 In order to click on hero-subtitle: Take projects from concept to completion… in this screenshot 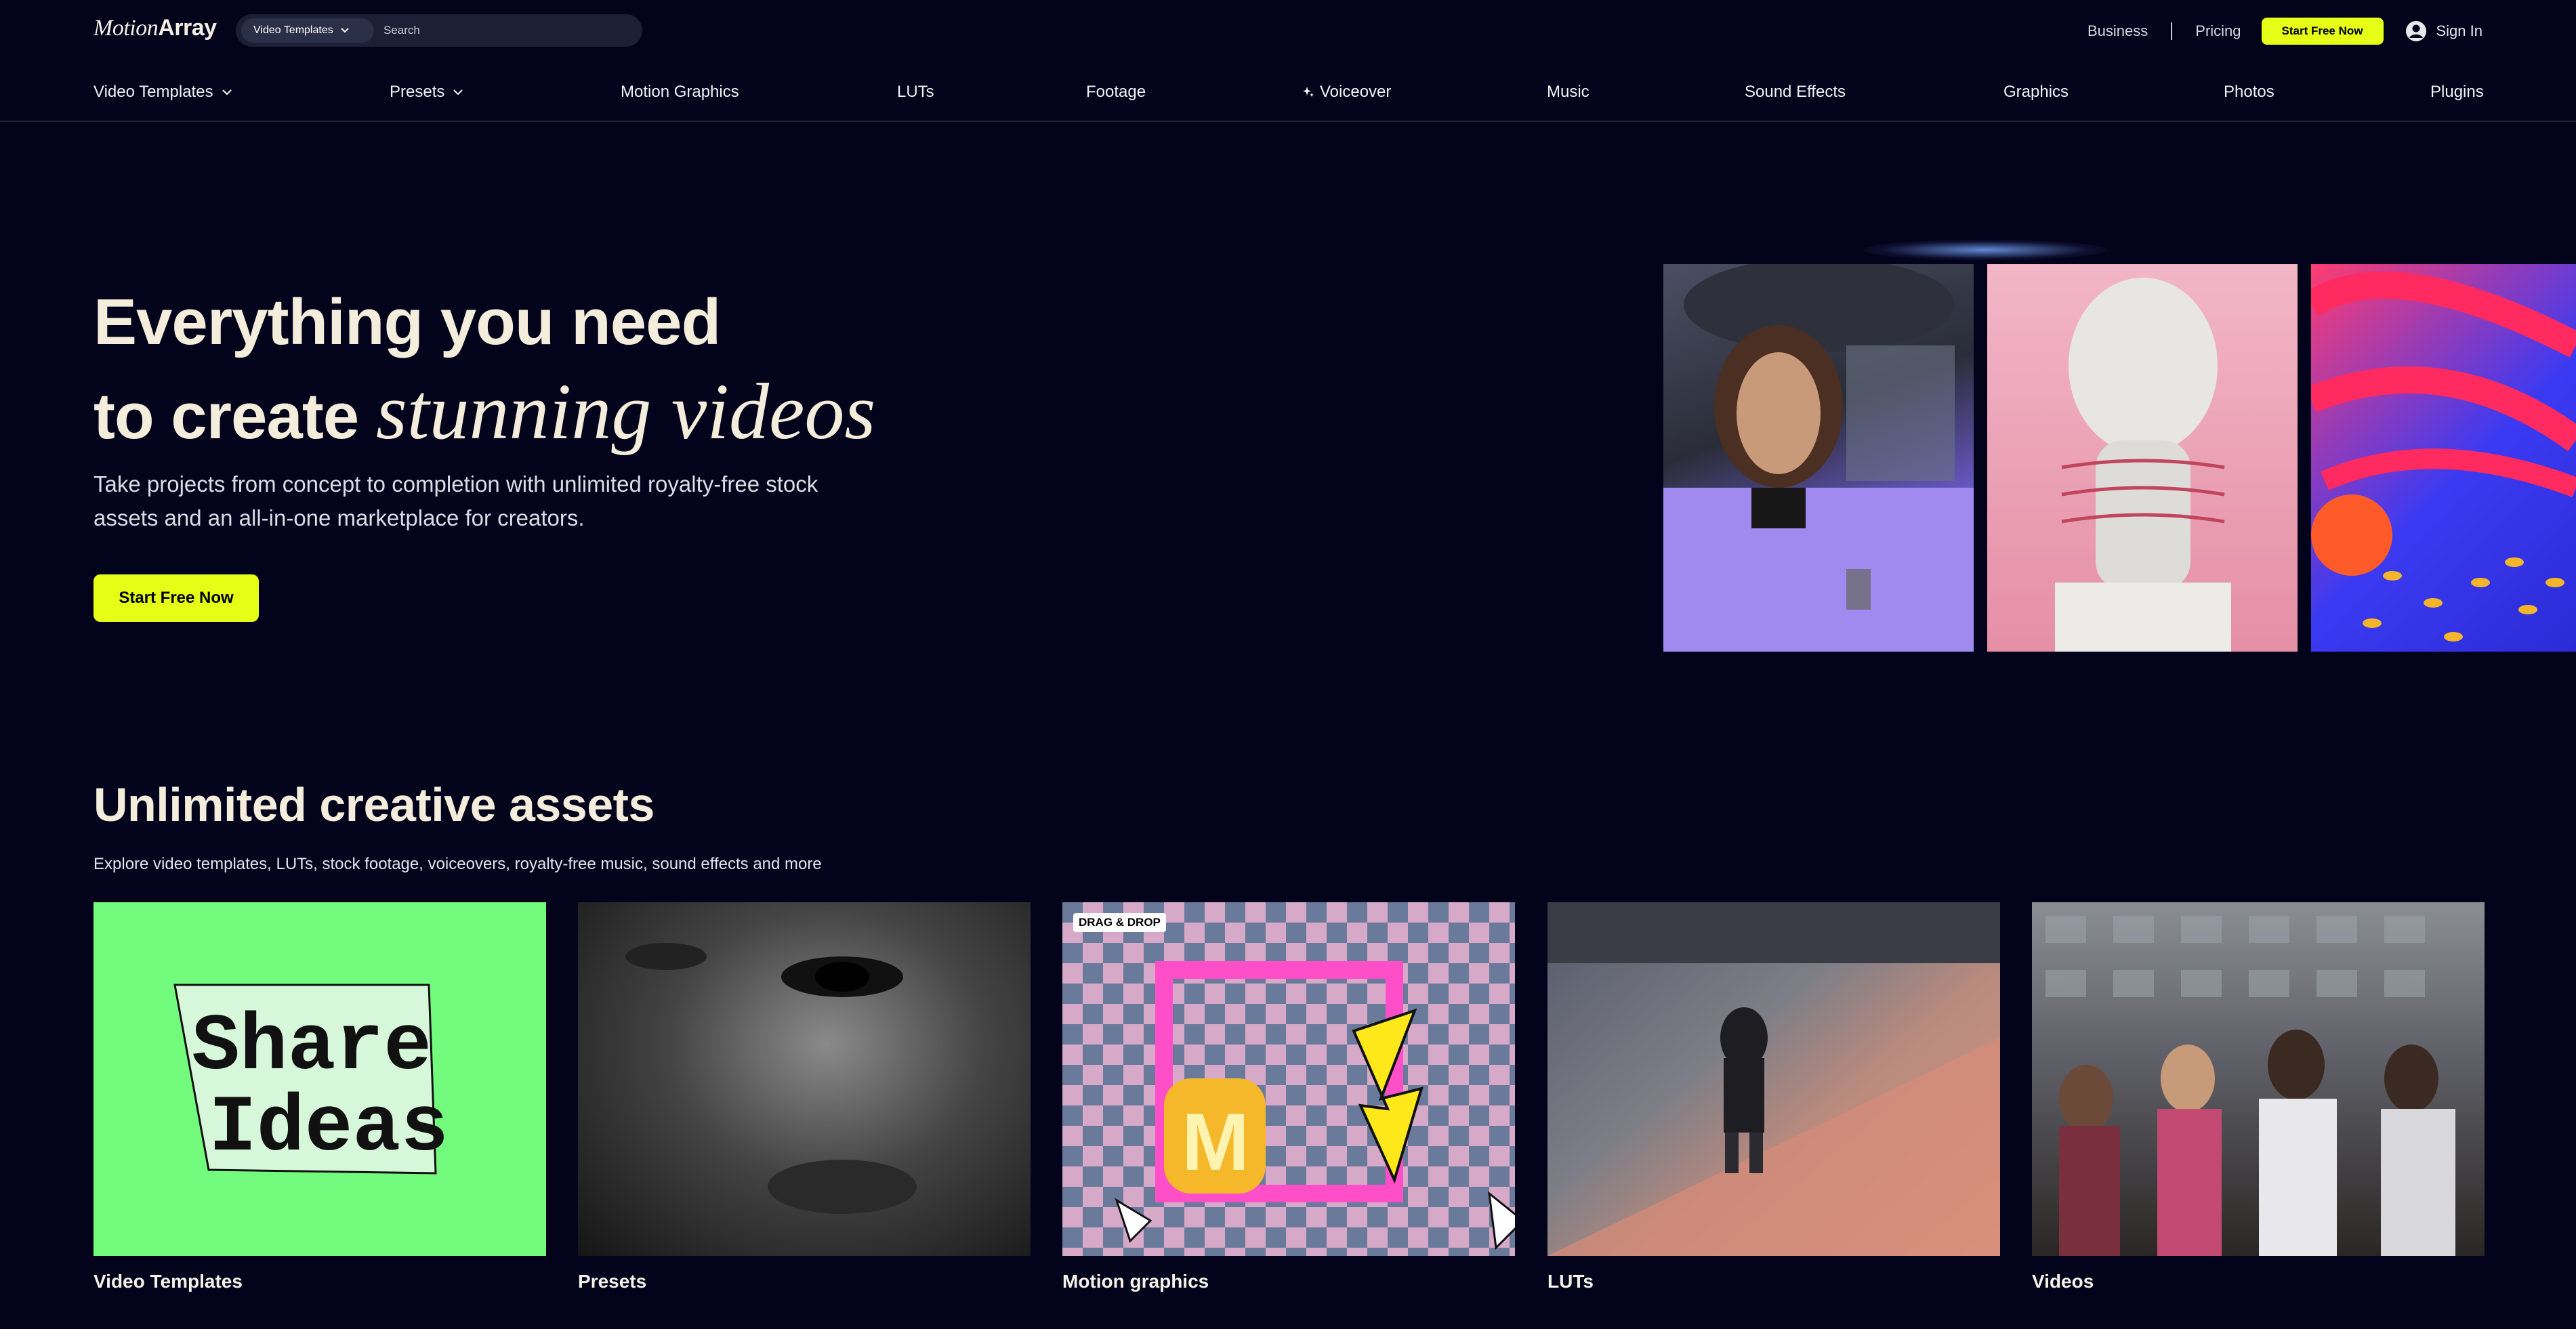, I will do `click(456, 500)`.